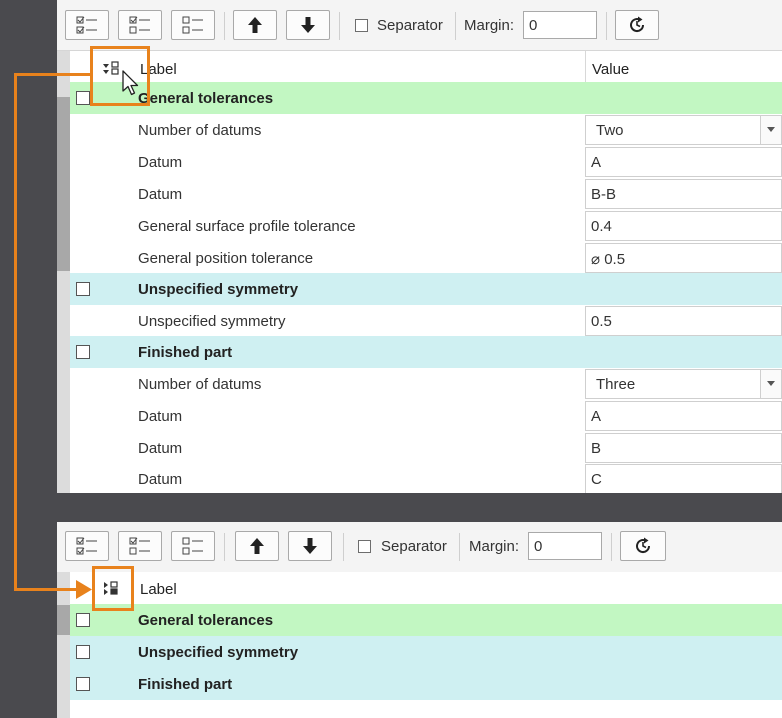  Describe the element at coordinates (130, 83) in the screenshot. I see `mouse-pointer-icon` at that location.